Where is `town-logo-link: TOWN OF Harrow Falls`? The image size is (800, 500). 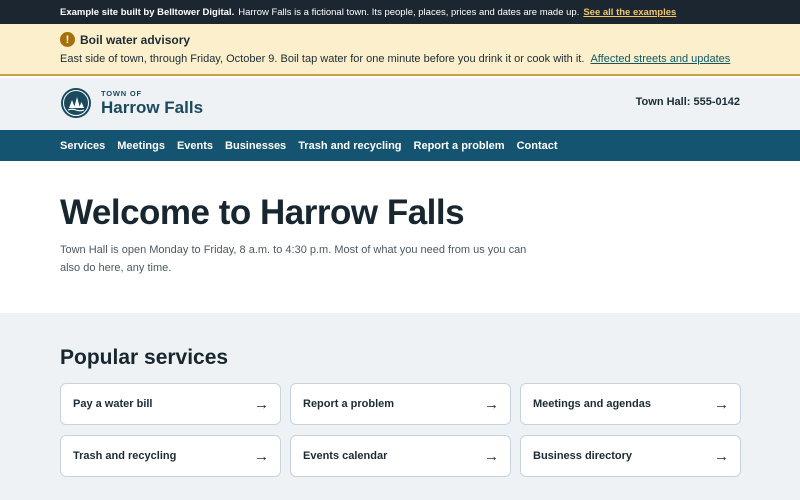
town-logo-link: TOWN OF Harrow Falls is located at coordinates (131, 103).